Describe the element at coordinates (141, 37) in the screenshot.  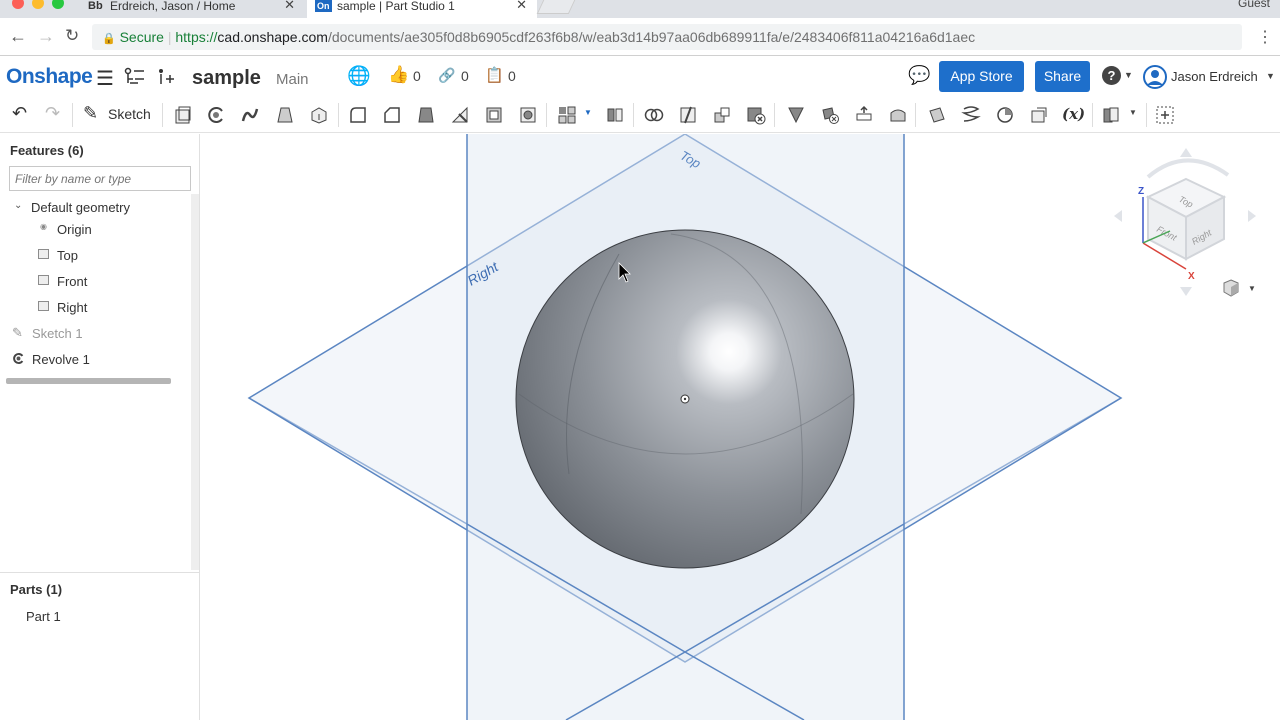
I see `secure-label: Secure` at that location.